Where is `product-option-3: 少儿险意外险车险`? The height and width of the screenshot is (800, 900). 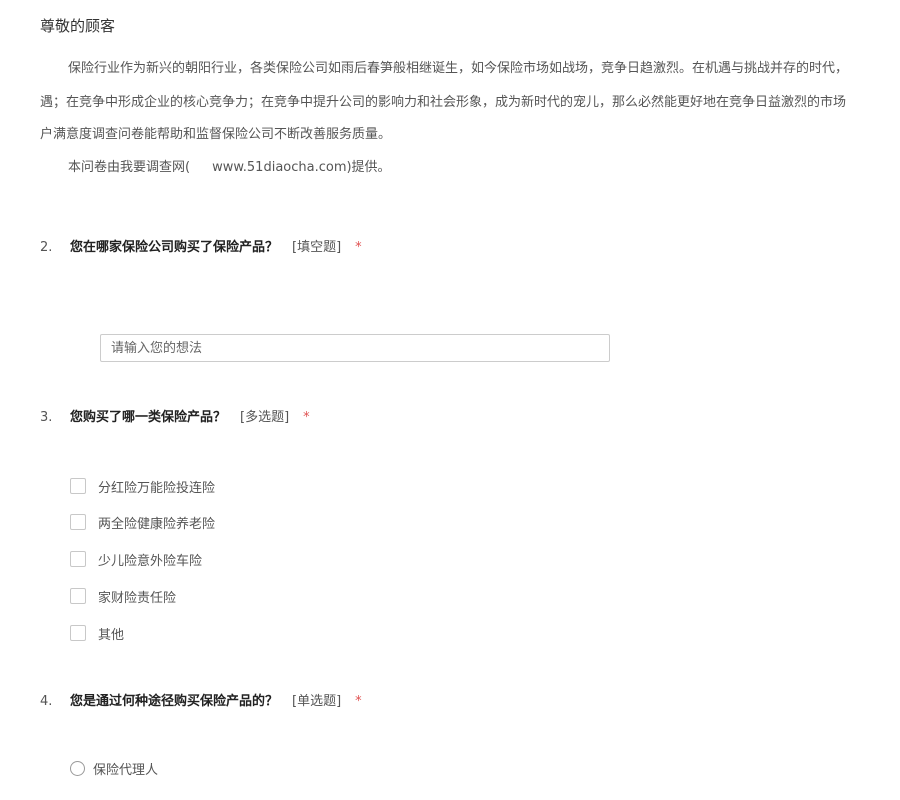
product-option-3: 少儿险意外险车险 is located at coordinates (136, 559).